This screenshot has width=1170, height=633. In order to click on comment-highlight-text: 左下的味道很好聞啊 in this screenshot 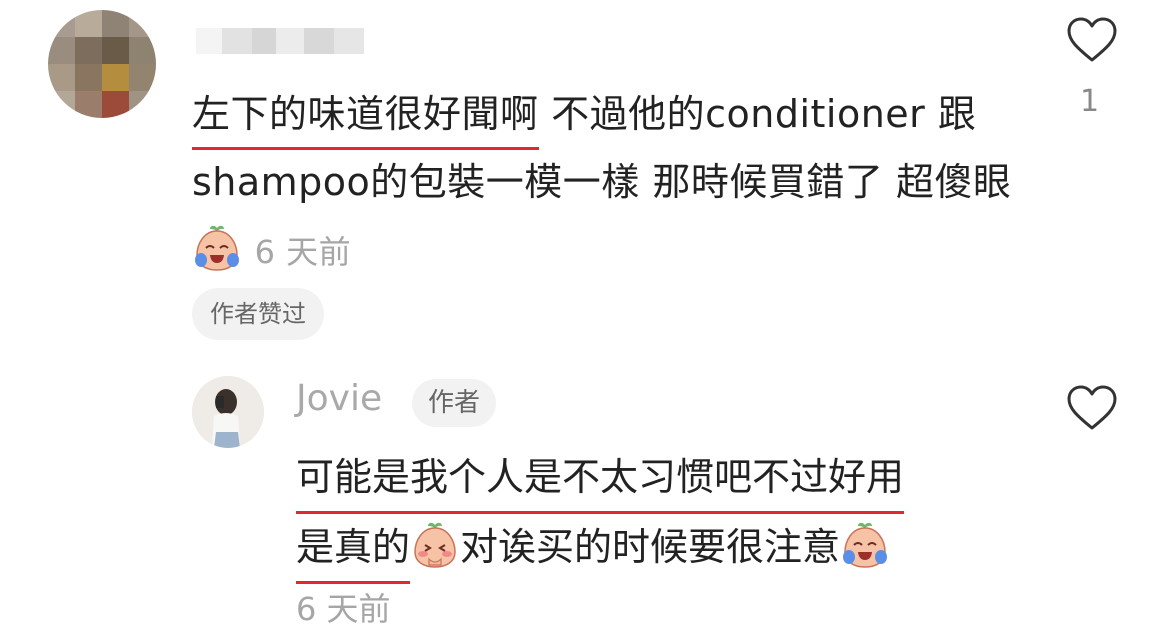, I will do `click(365, 115)`.